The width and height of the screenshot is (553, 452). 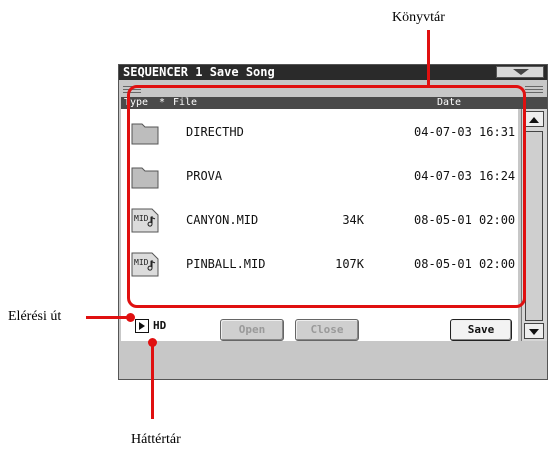 What do you see at coordinates (428, 58) in the screenshot?
I see `library-pointer-line` at bounding box center [428, 58].